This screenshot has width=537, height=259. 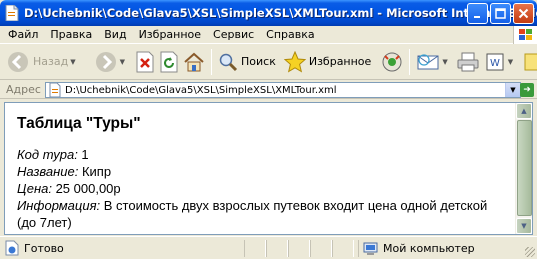 I want to click on field-label: Код тура:, so click(x=47, y=154).